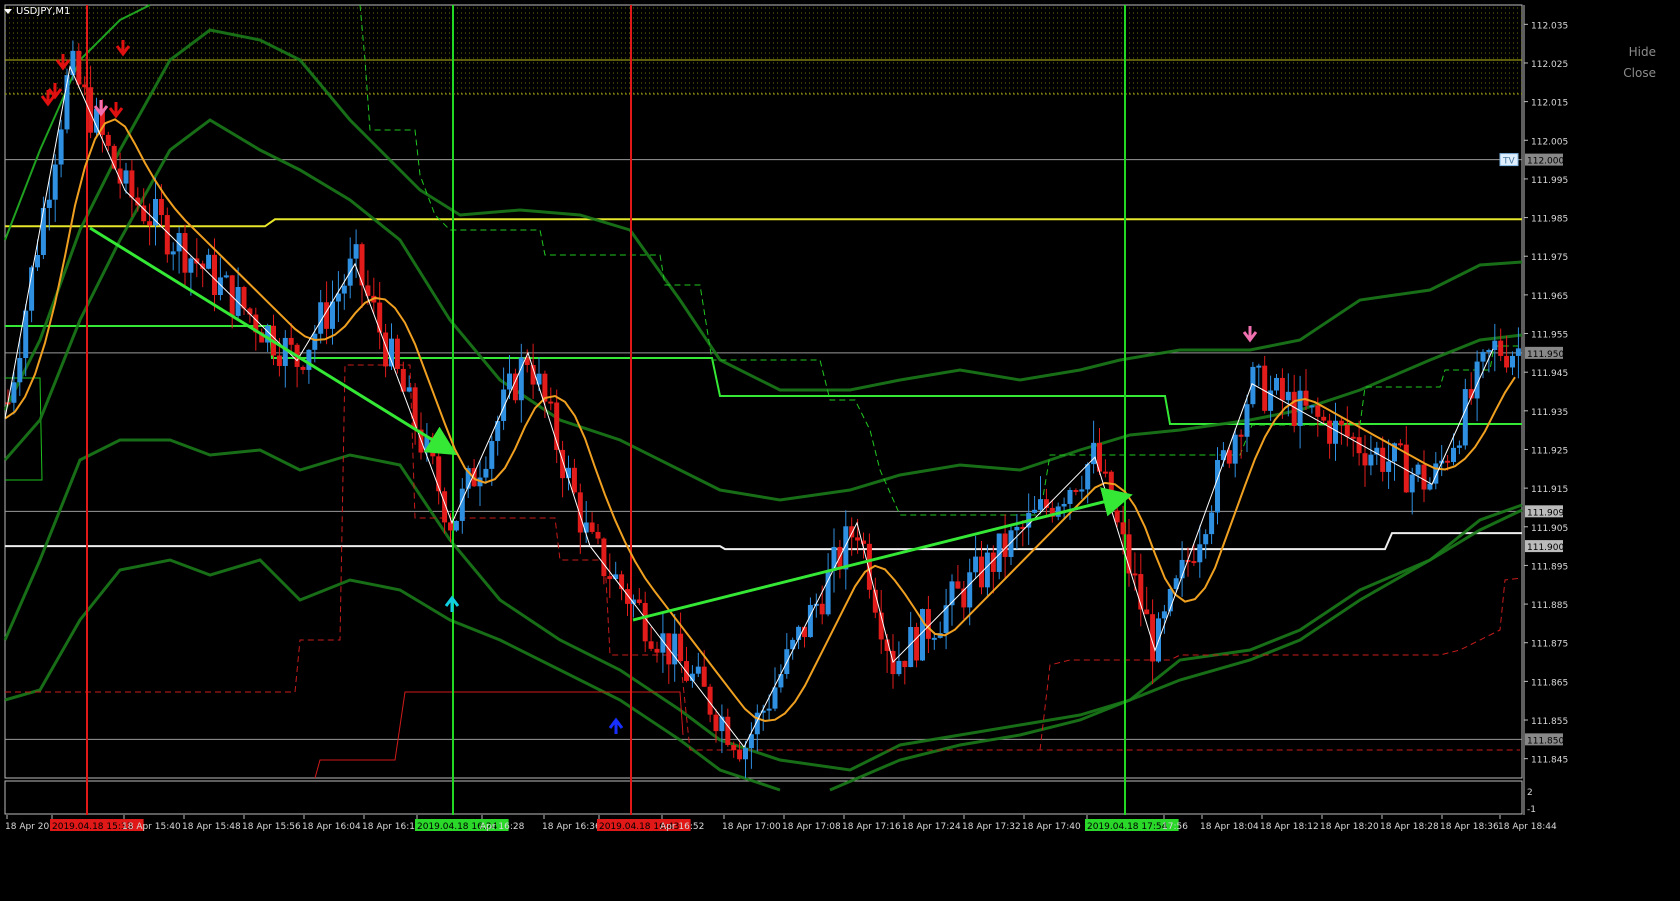  I want to click on time-tick-label: Apr 16:52, so click(682, 827).